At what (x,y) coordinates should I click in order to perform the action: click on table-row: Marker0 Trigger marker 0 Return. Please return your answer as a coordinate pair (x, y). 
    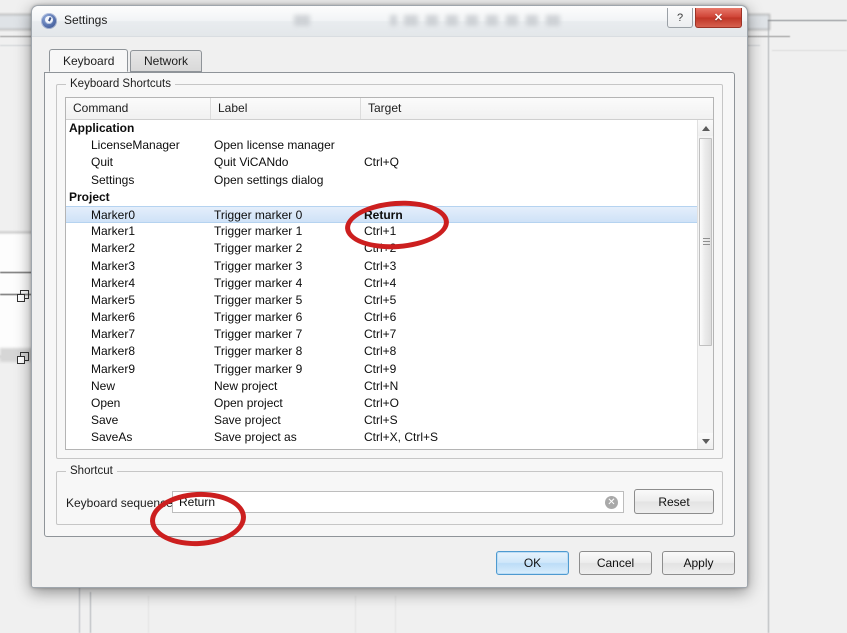
    Looking at the image, I should click on (381, 214).